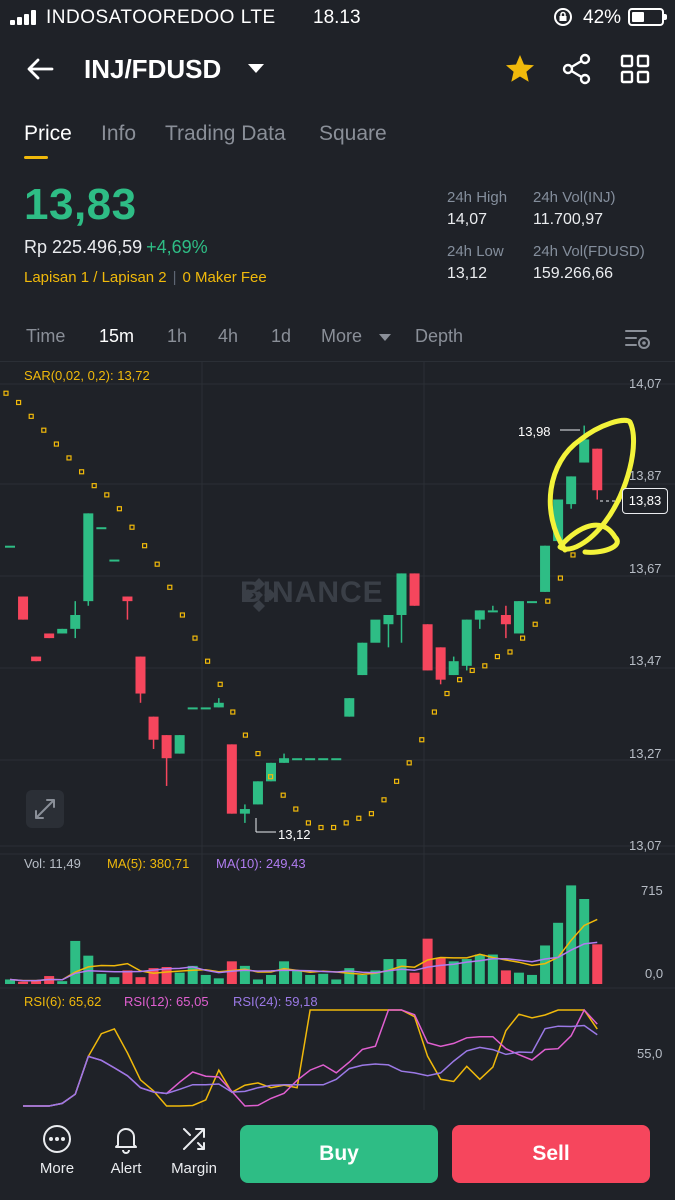  I want to click on rsi24-line, so click(310, 1065).